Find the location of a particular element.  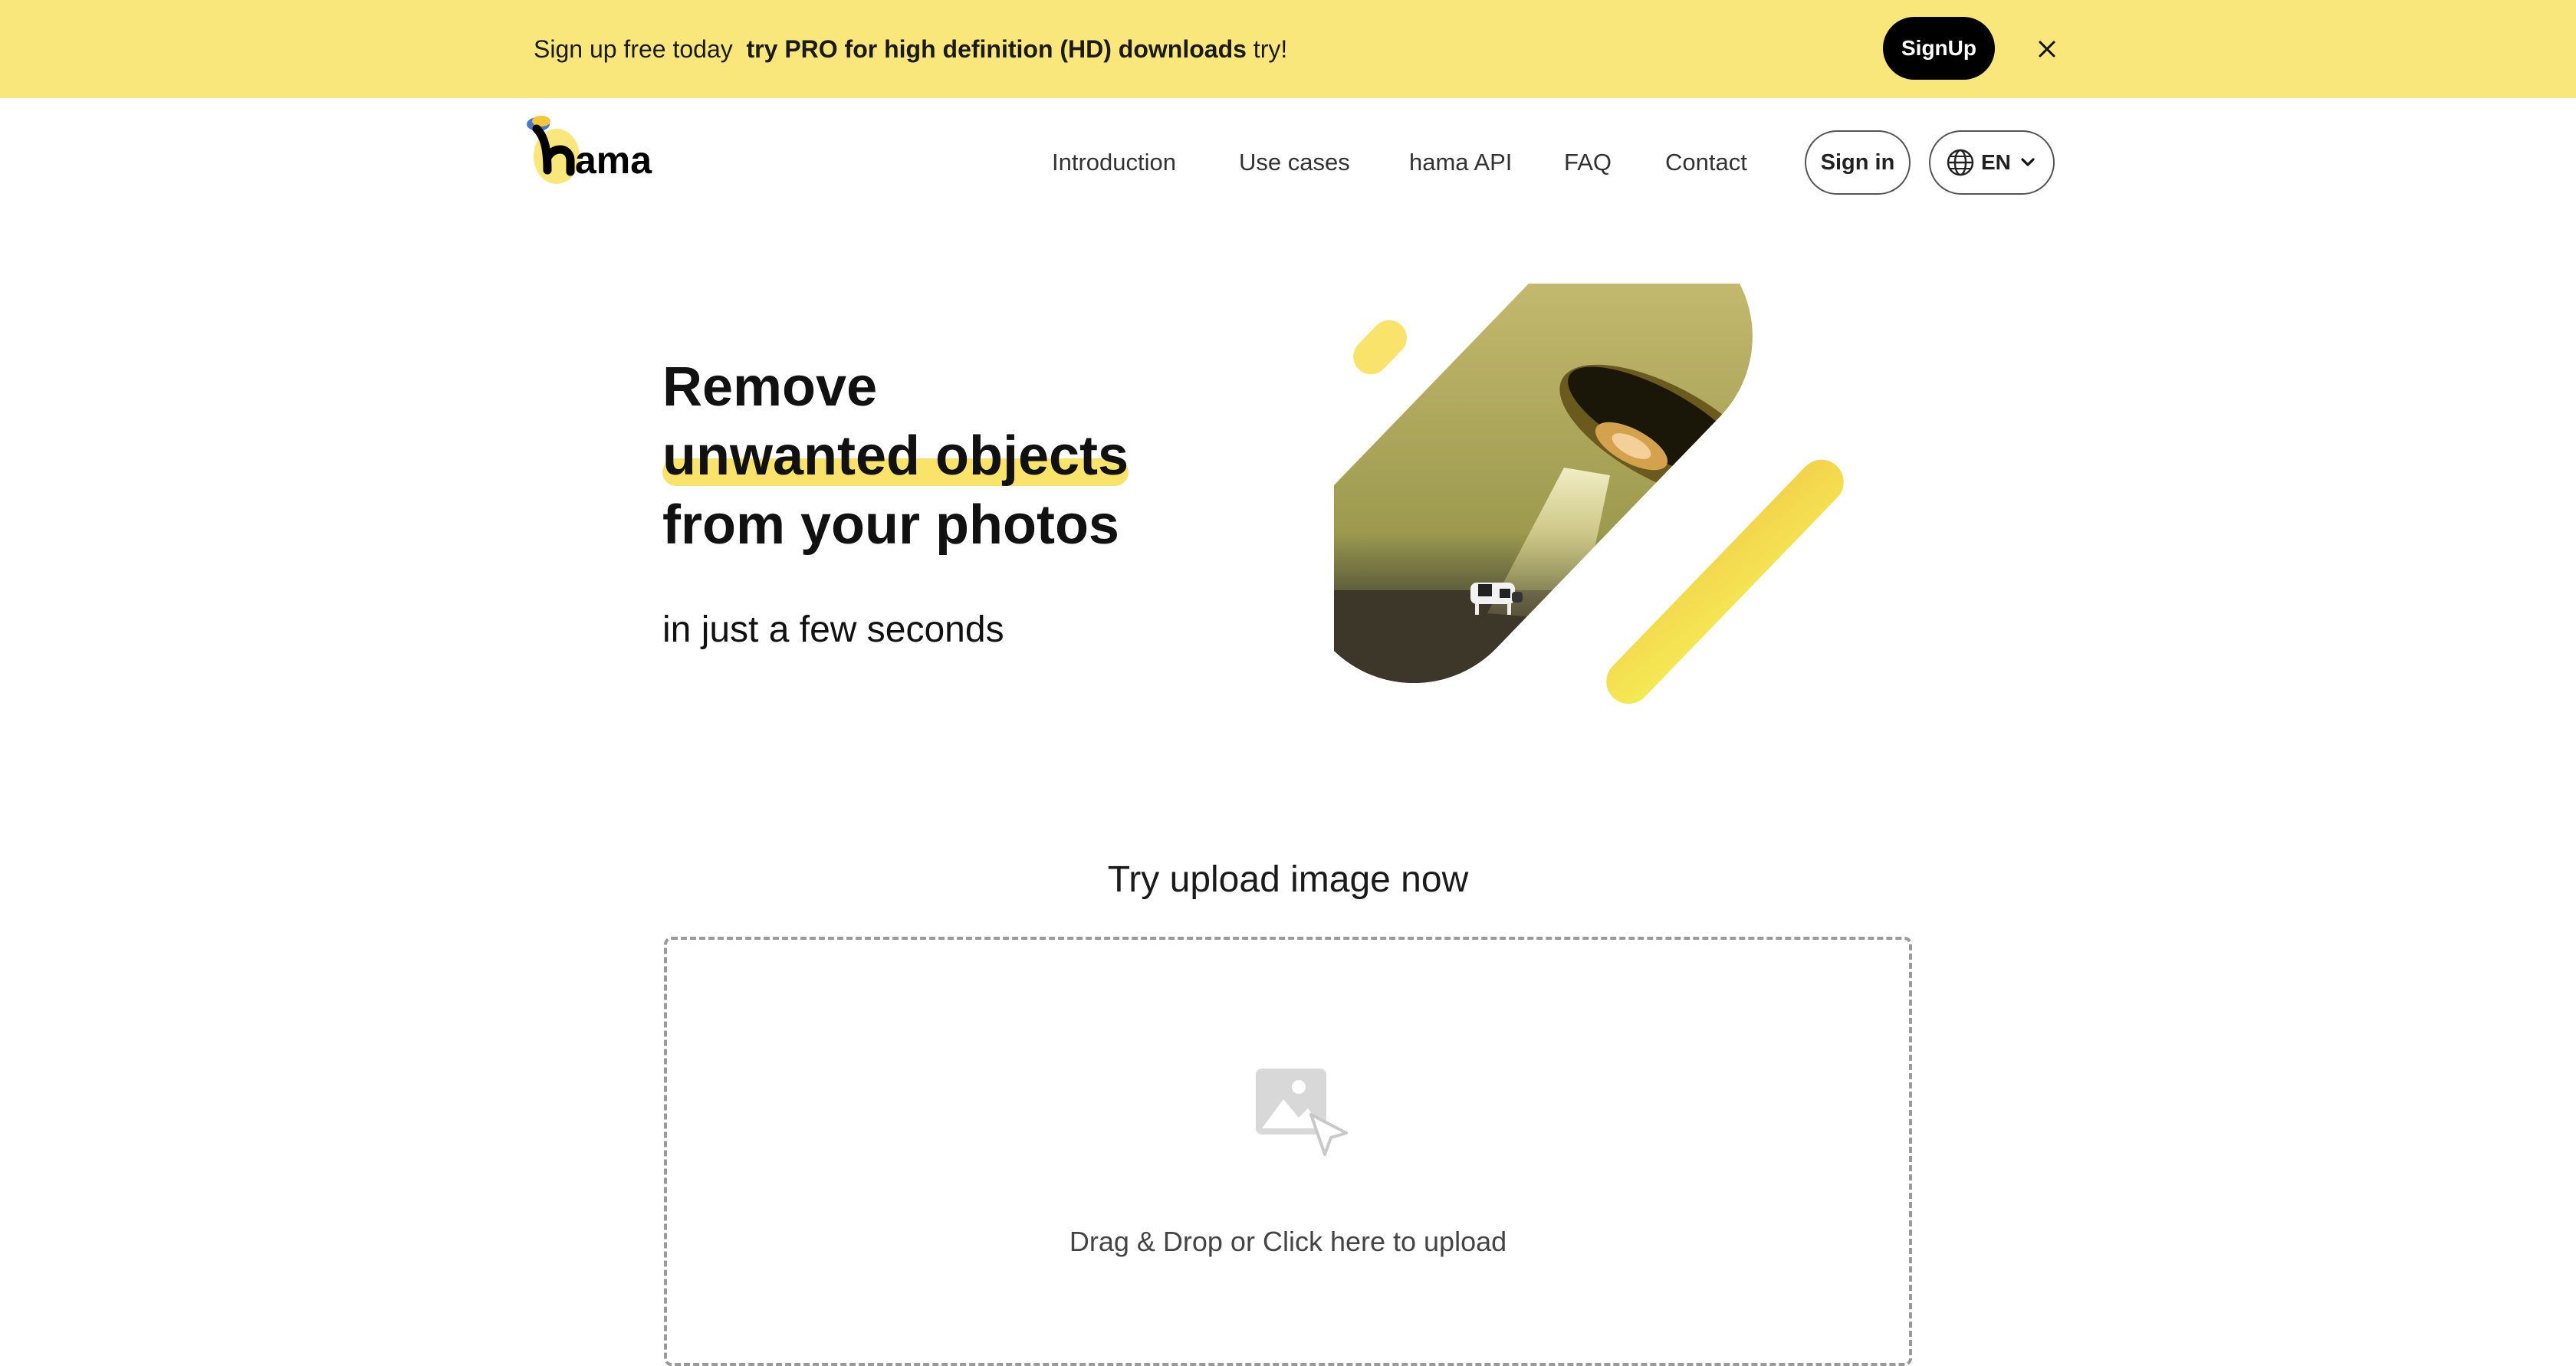

sign-in-button: Sign in is located at coordinates (1858, 162).